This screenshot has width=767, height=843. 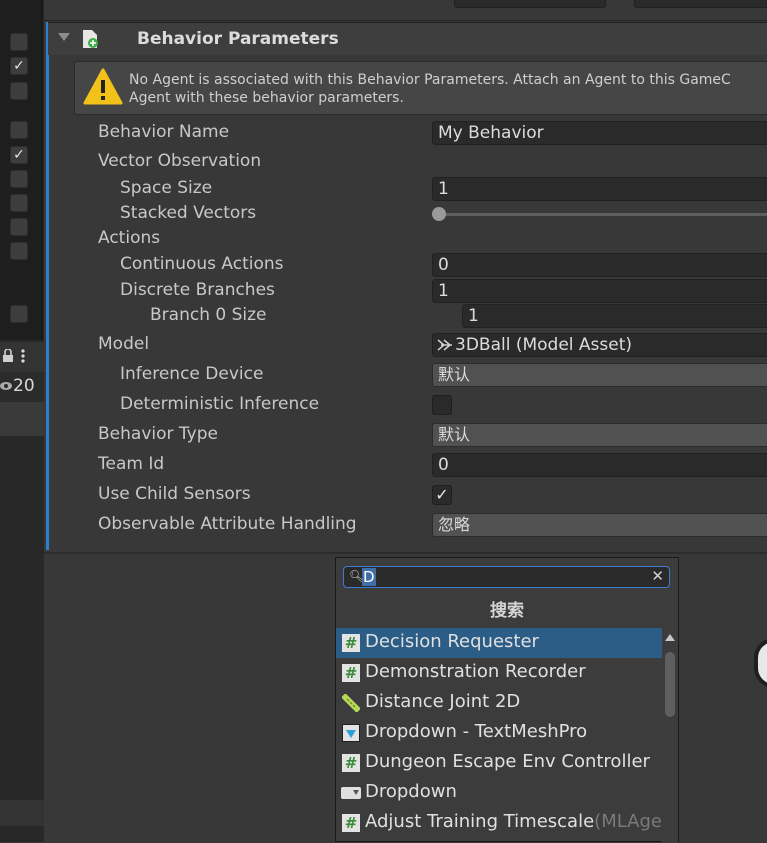 I want to click on previous-component-strip, so click(x=405, y=10).